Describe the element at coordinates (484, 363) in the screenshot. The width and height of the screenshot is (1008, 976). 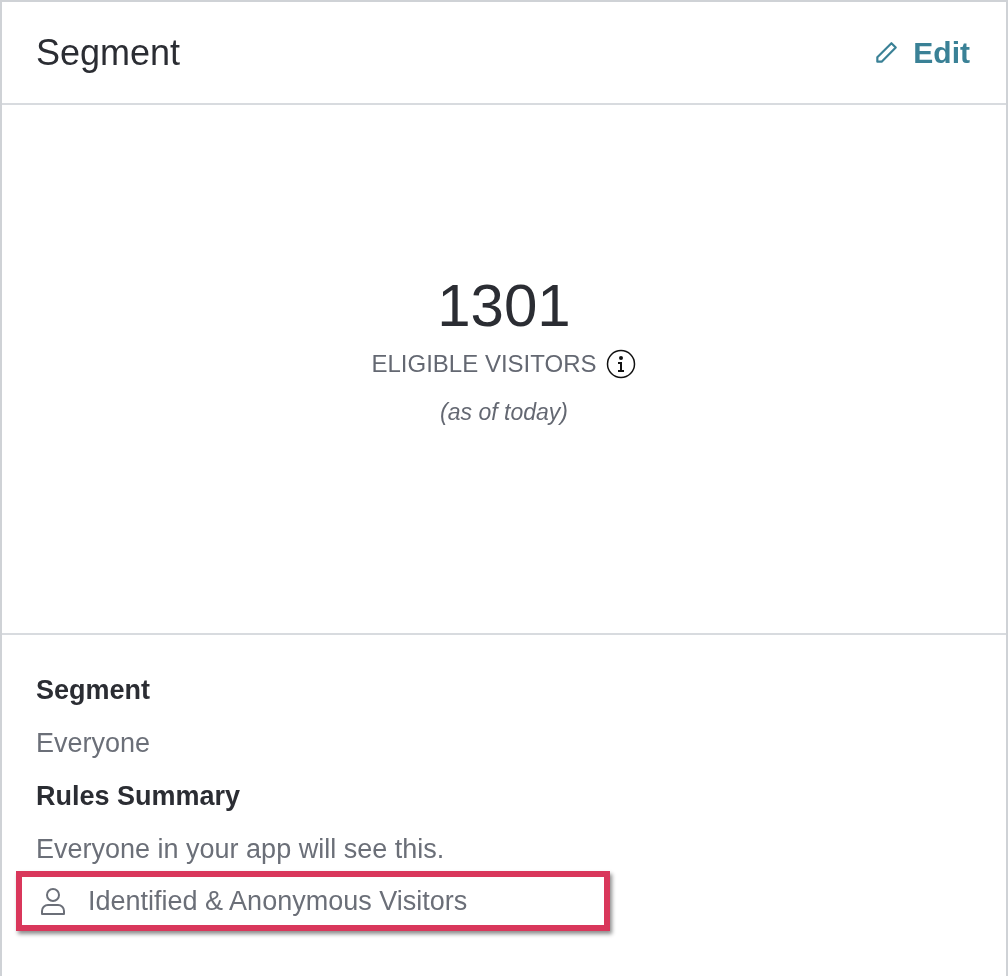
I see `count-label: ELIGIBLE VISITORS` at that location.